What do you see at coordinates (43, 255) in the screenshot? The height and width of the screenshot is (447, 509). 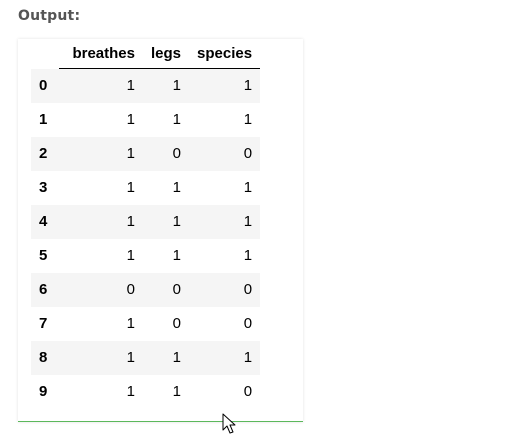 I see `row-index: 5` at bounding box center [43, 255].